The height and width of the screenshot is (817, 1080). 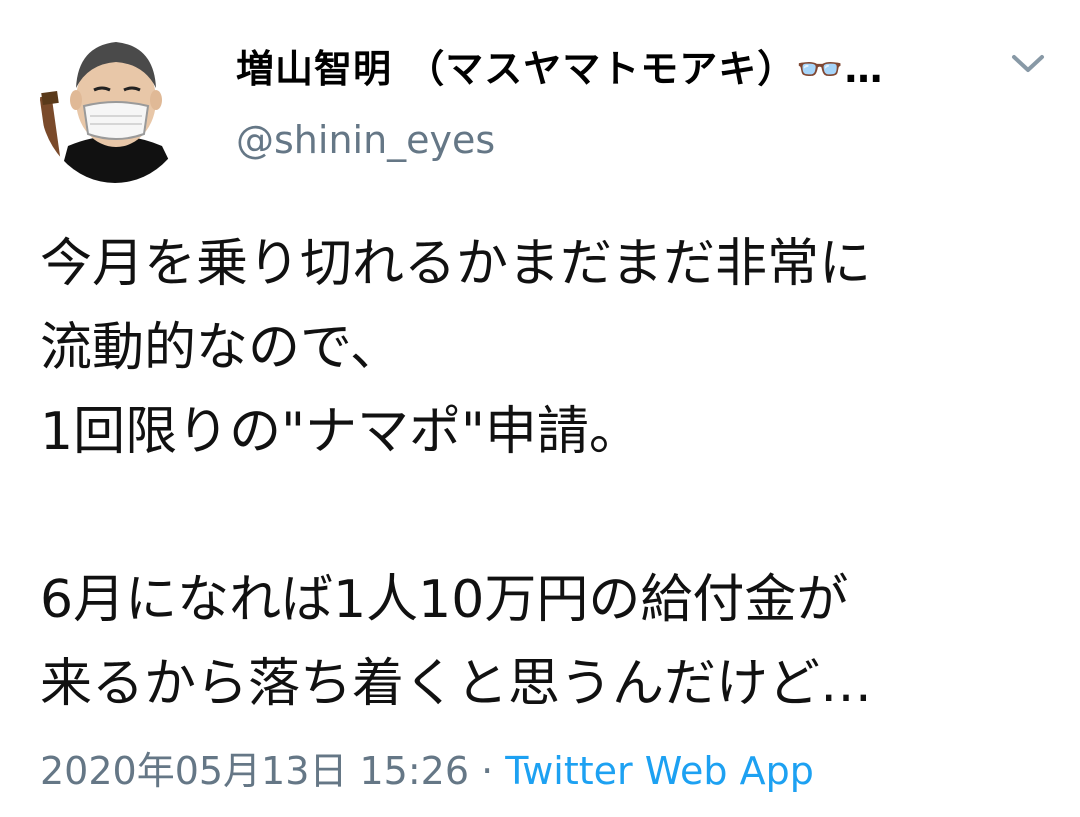 What do you see at coordinates (254, 771) in the screenshot?
I see `tweet-timestamp: 2020年05月13日 15:26` at bounding box center [254, 771].